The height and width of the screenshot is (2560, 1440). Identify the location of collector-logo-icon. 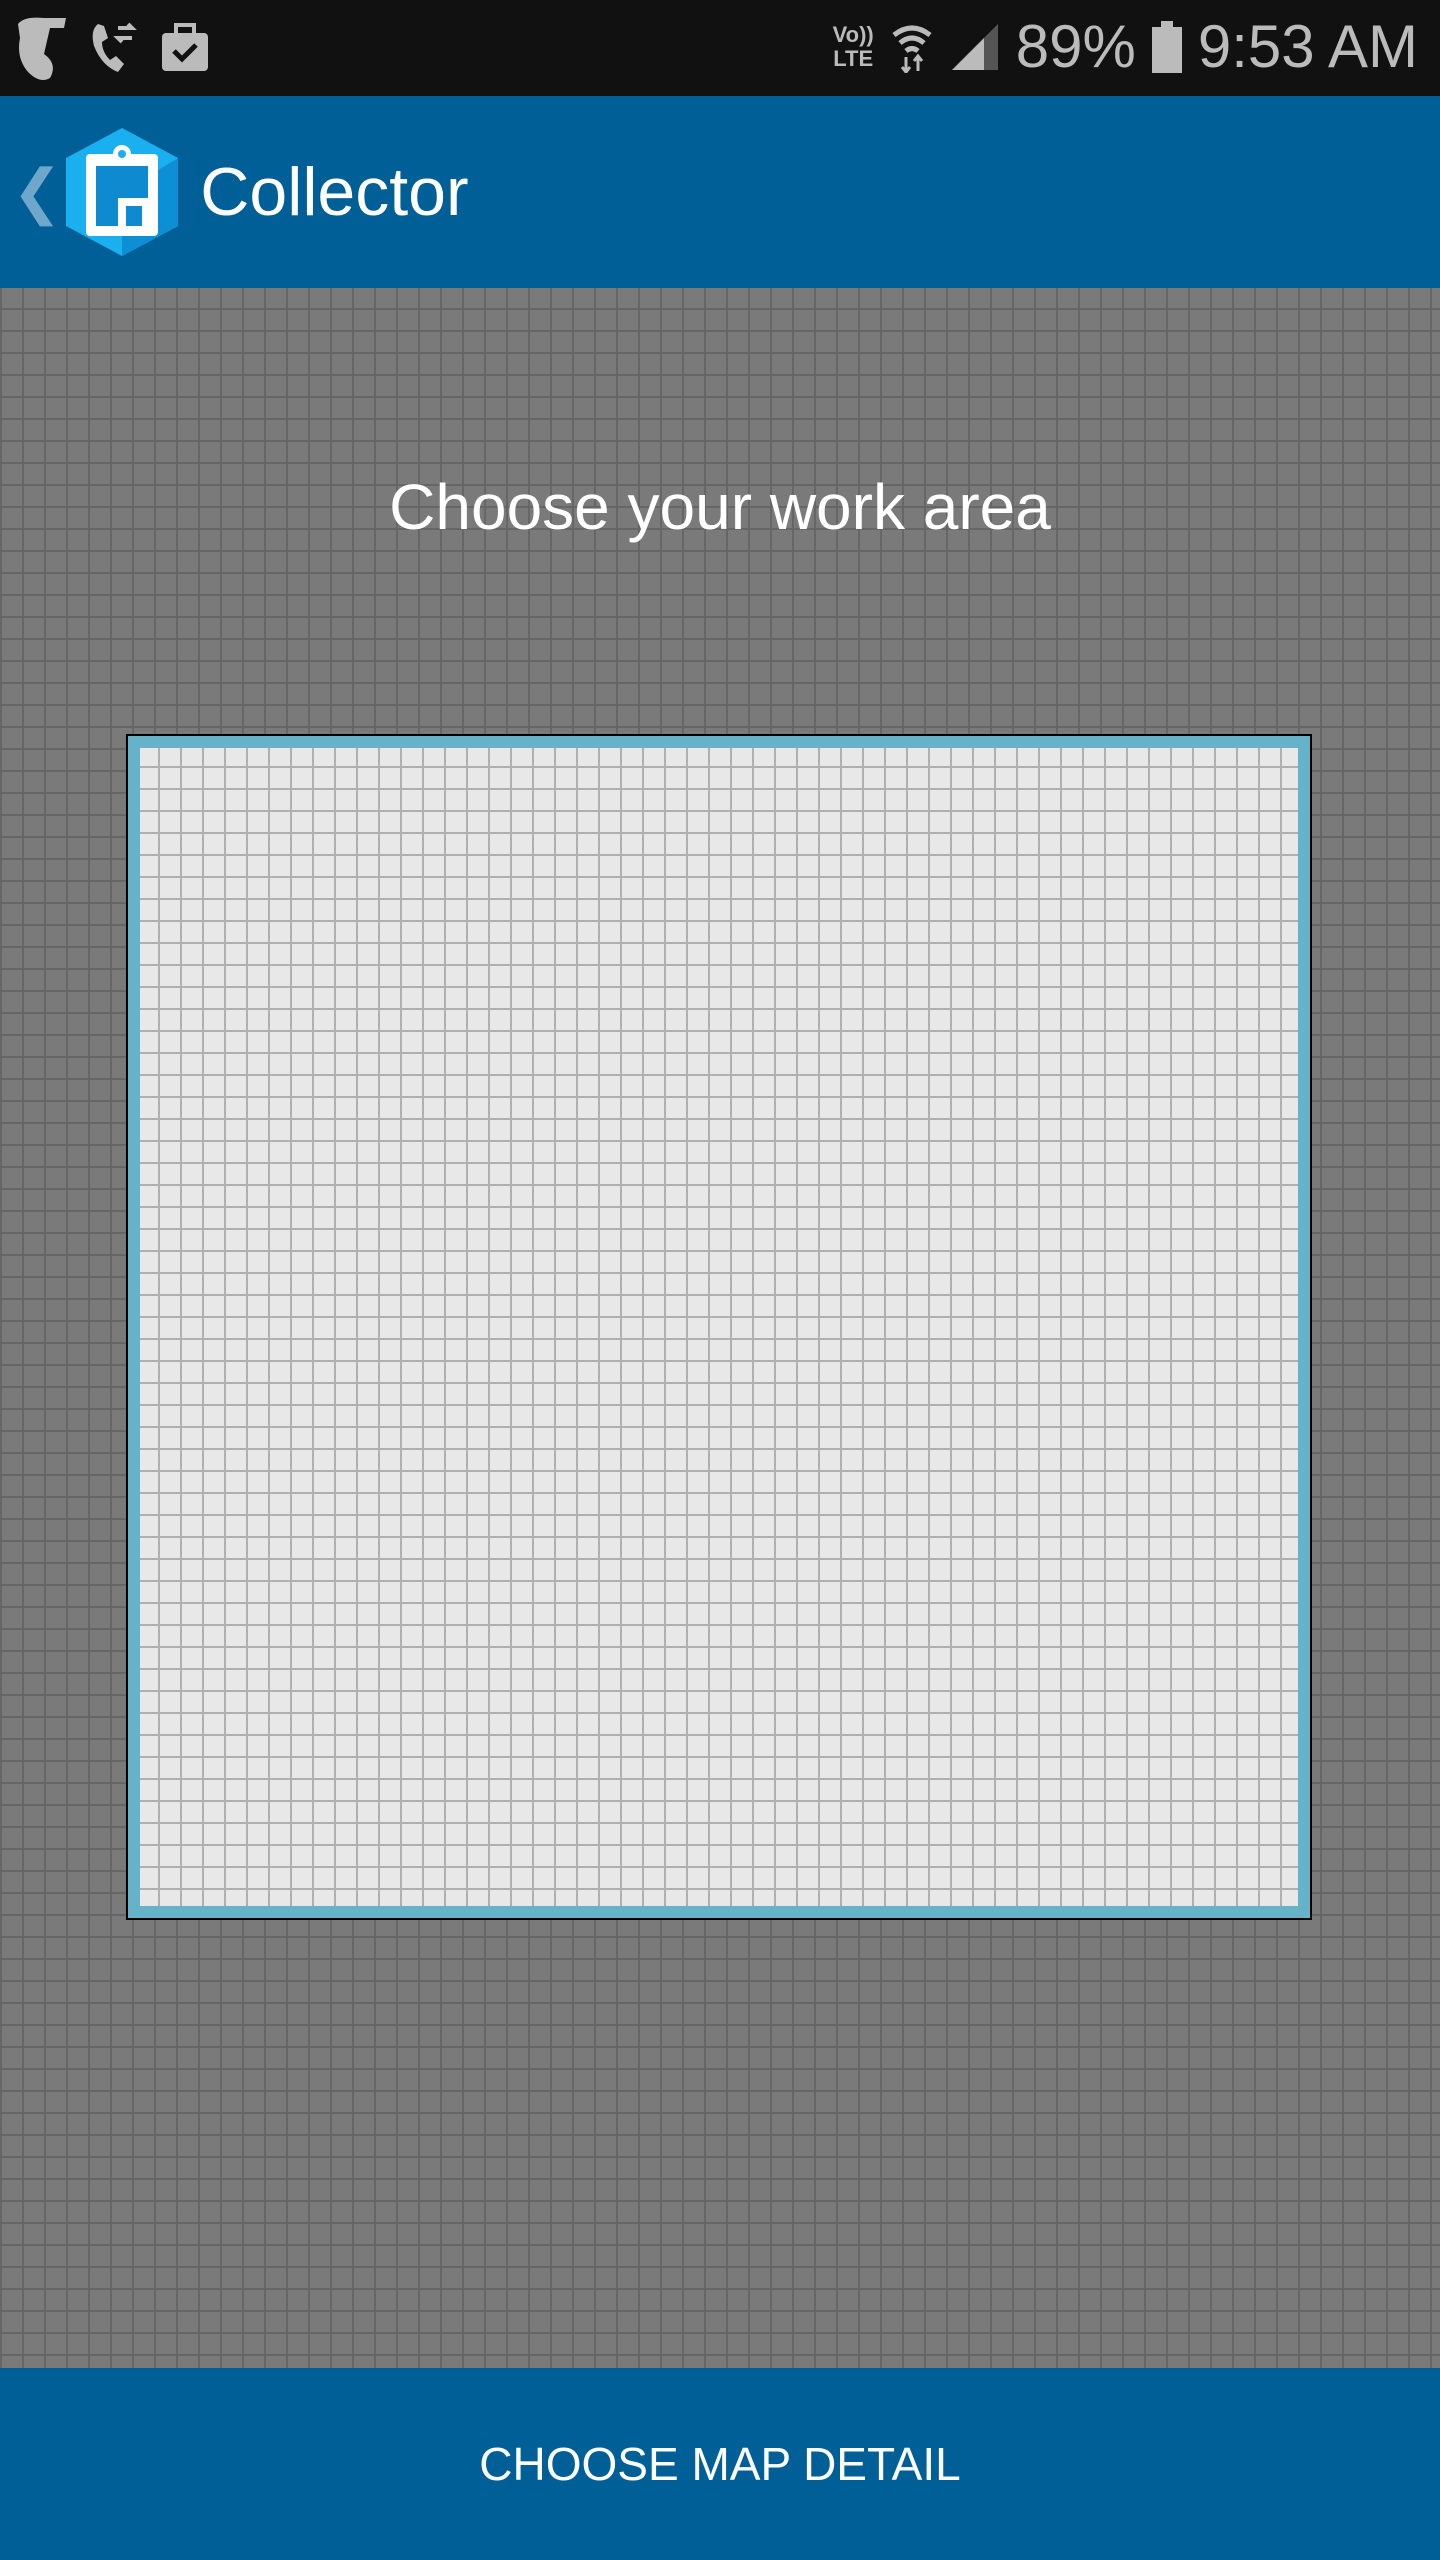
(122, 192).